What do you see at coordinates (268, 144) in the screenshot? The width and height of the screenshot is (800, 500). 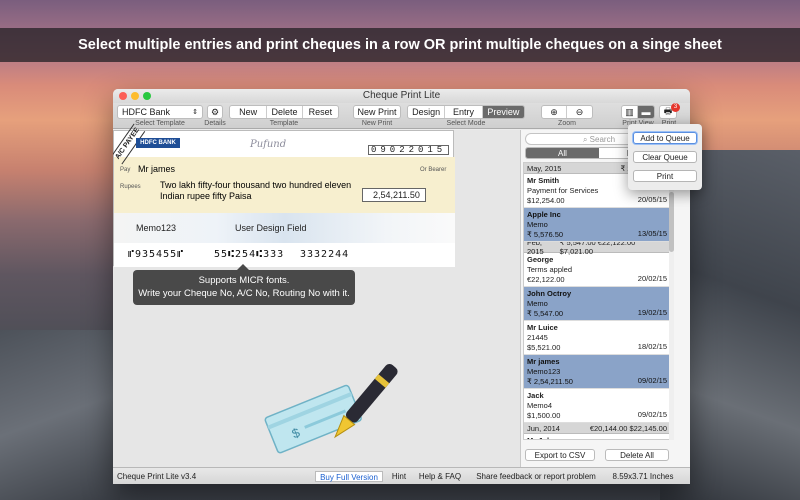 I see `signature-mark: Pufund` at bounding box center [268, 144].